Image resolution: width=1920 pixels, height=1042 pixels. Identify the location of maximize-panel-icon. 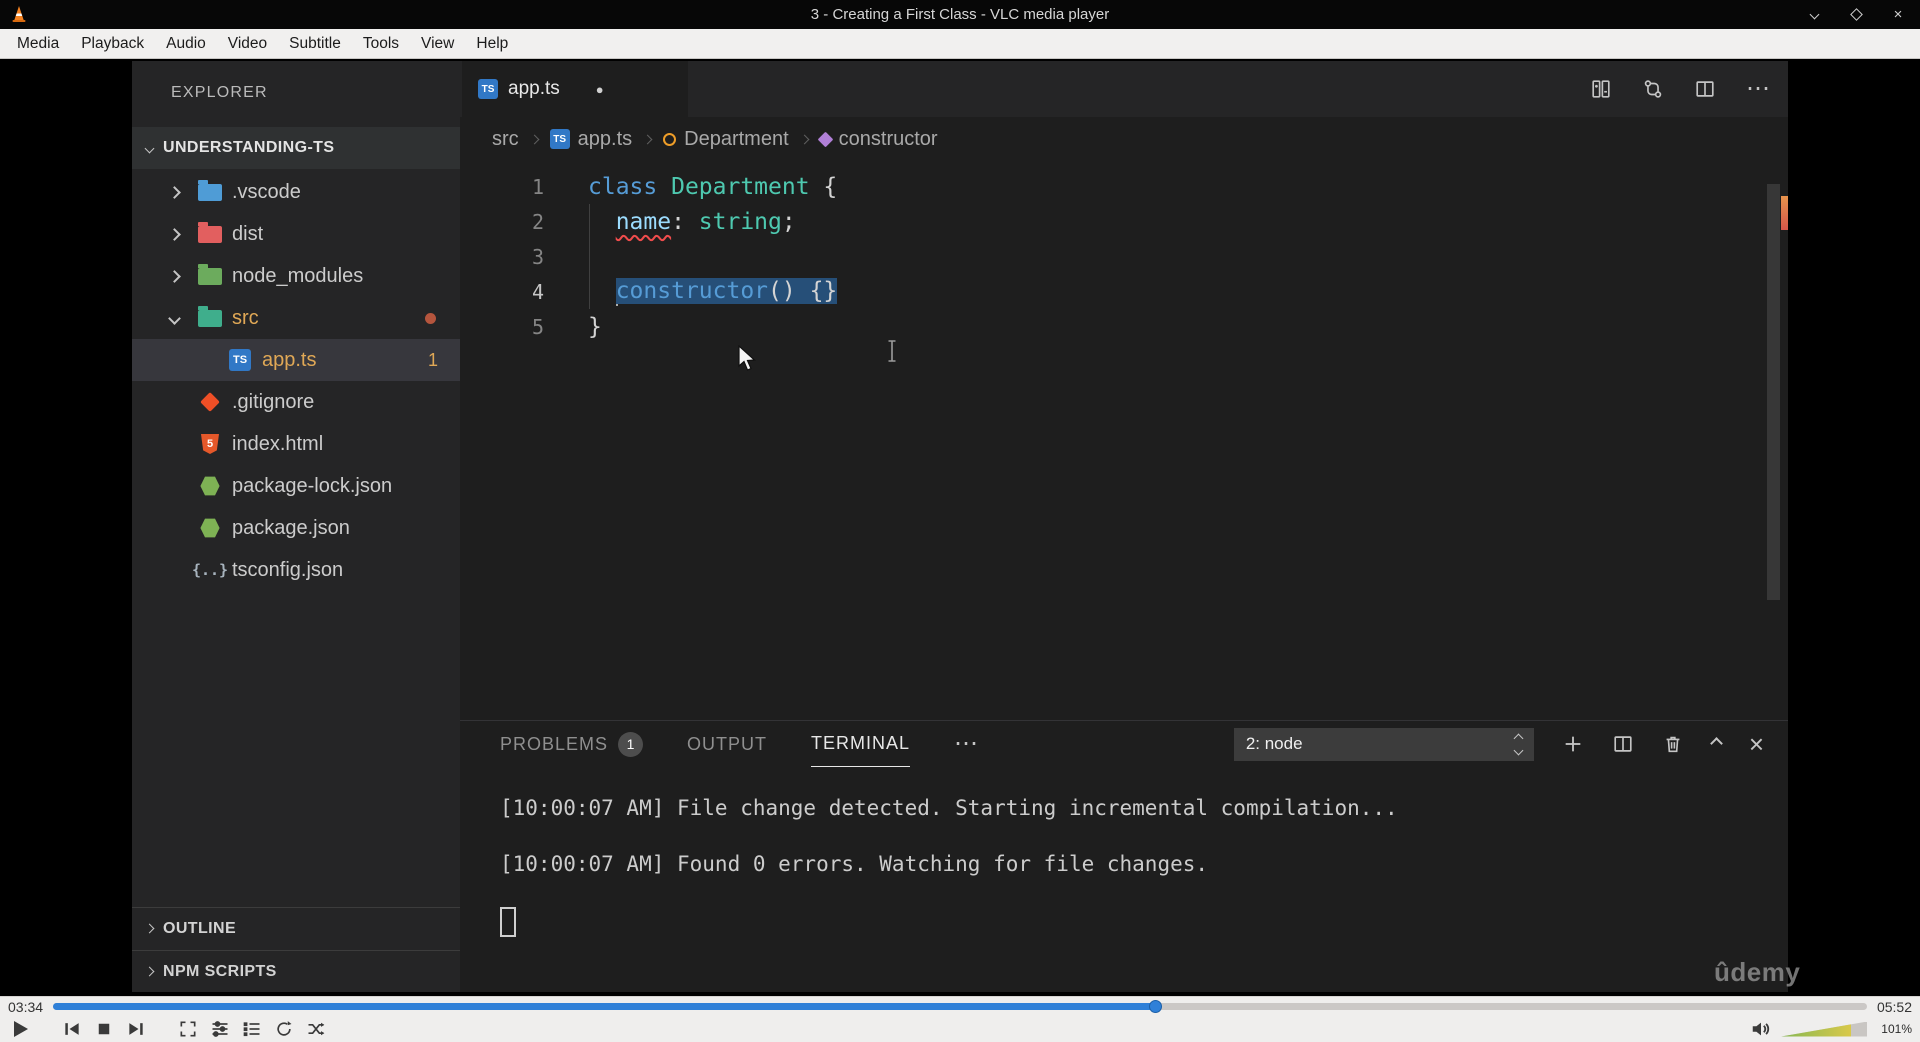
(1716, 744).